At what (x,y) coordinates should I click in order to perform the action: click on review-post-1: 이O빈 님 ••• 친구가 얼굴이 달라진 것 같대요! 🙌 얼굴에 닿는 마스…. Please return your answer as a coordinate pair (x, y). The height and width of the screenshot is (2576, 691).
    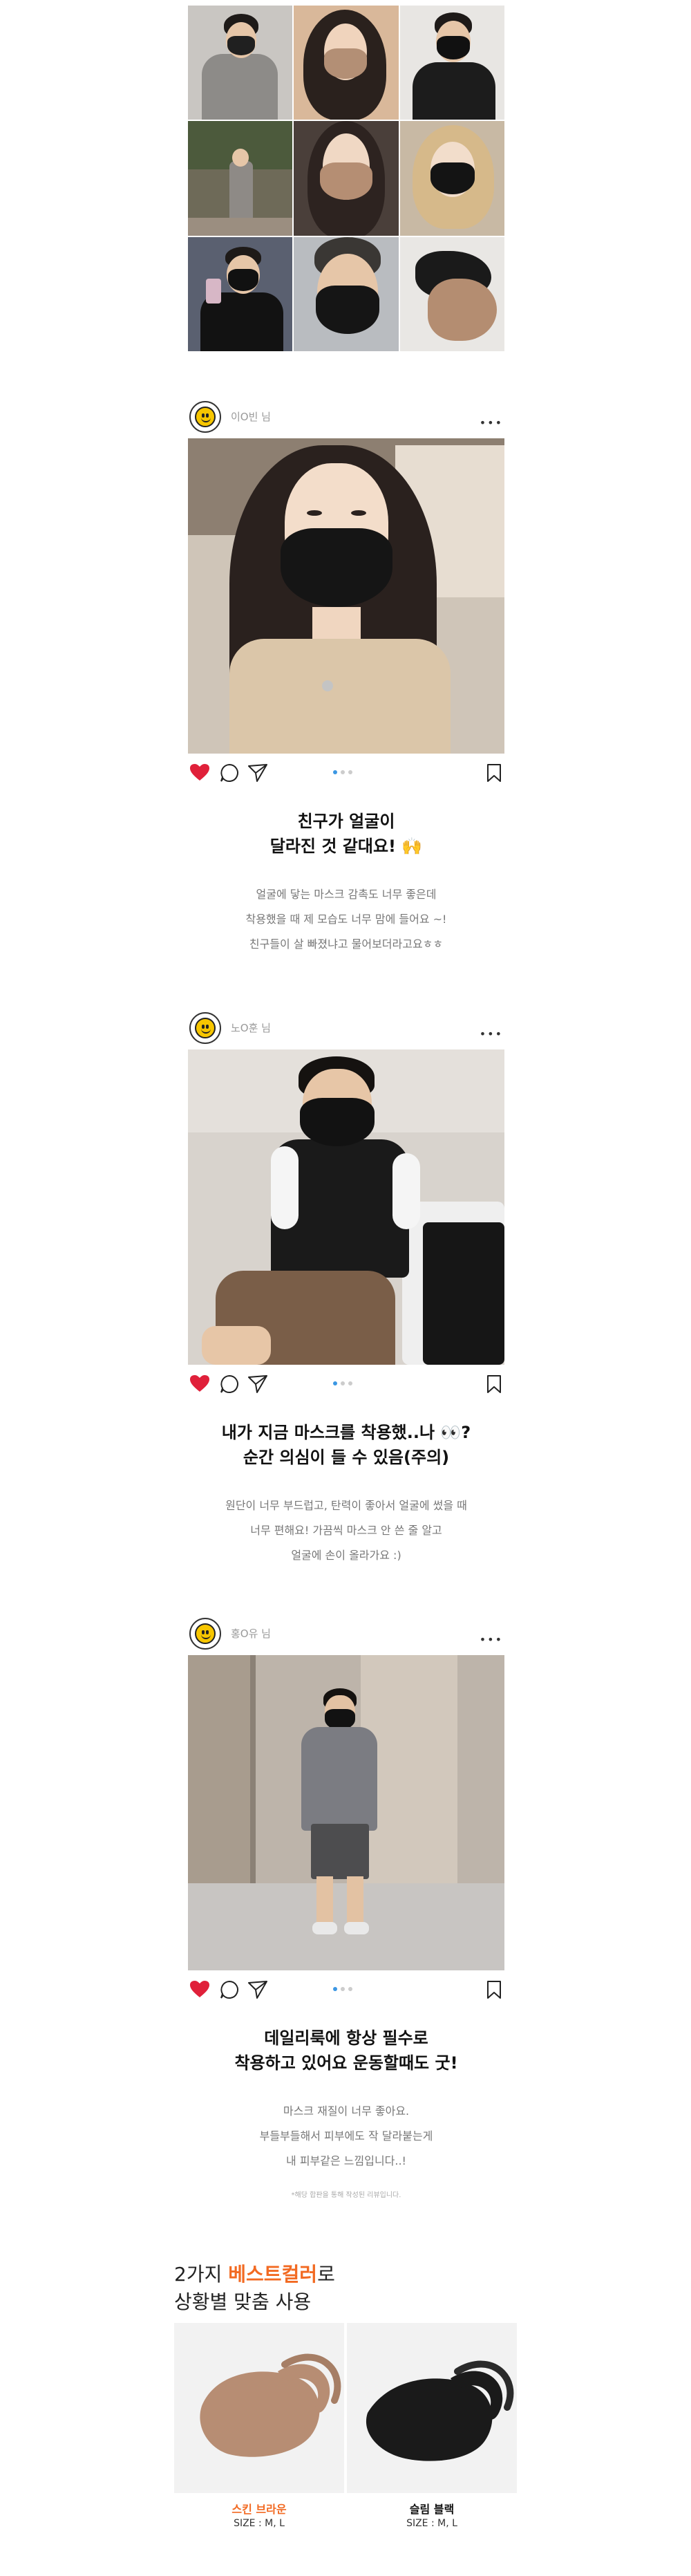
    Looking at the image, I should click on (346, 681).